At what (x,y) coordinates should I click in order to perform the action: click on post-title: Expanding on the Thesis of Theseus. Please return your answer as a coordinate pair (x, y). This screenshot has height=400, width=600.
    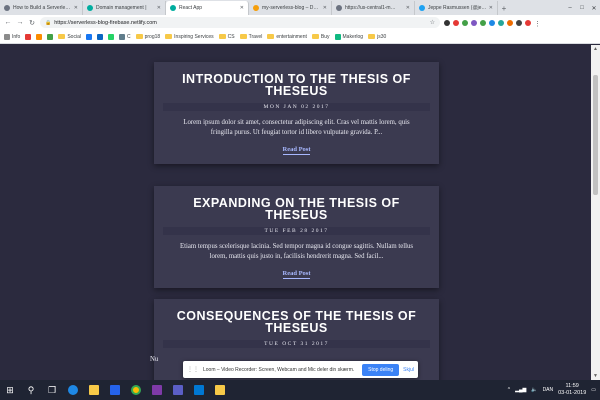
    Looking at the image, I should click on (296, 209).